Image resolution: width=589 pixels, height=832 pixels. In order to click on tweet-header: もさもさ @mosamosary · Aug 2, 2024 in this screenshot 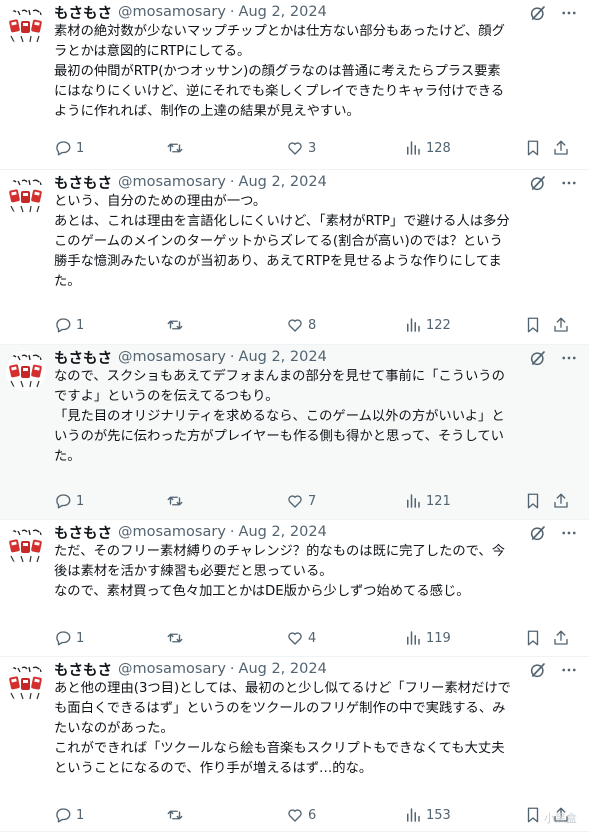, I will do `click(314, 182)`.